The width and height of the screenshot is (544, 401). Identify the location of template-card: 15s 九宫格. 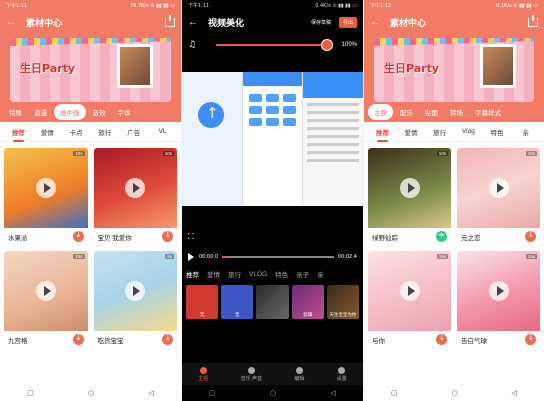
(46, 299).